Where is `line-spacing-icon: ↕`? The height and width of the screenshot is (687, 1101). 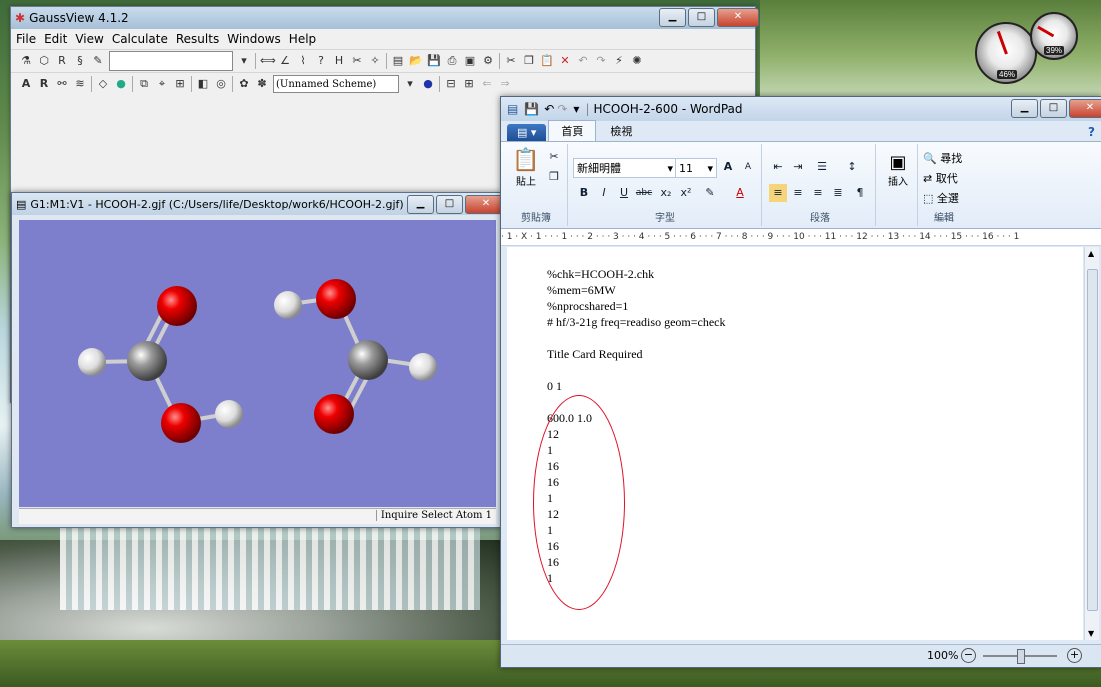 line-spacing-icon: ↕ is located at coordinates (852, 167).